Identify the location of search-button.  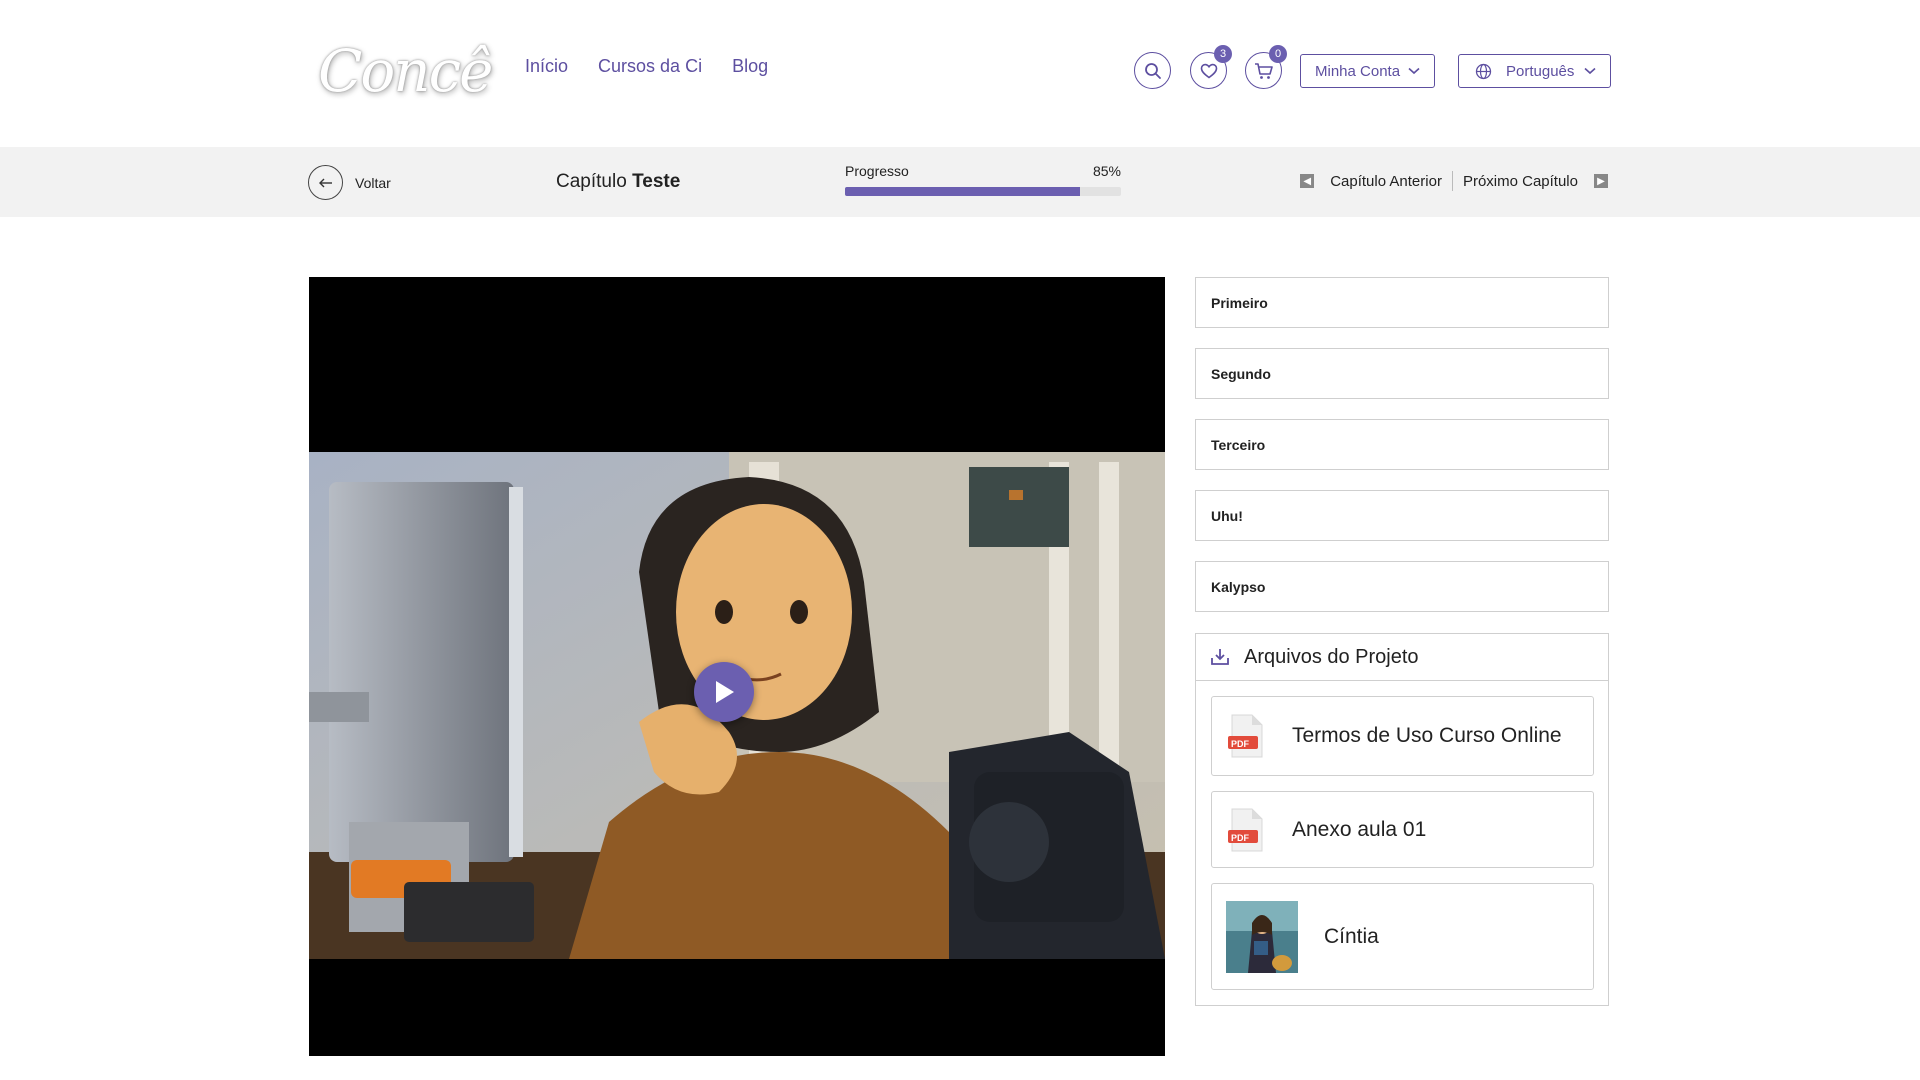
(1152, 70).